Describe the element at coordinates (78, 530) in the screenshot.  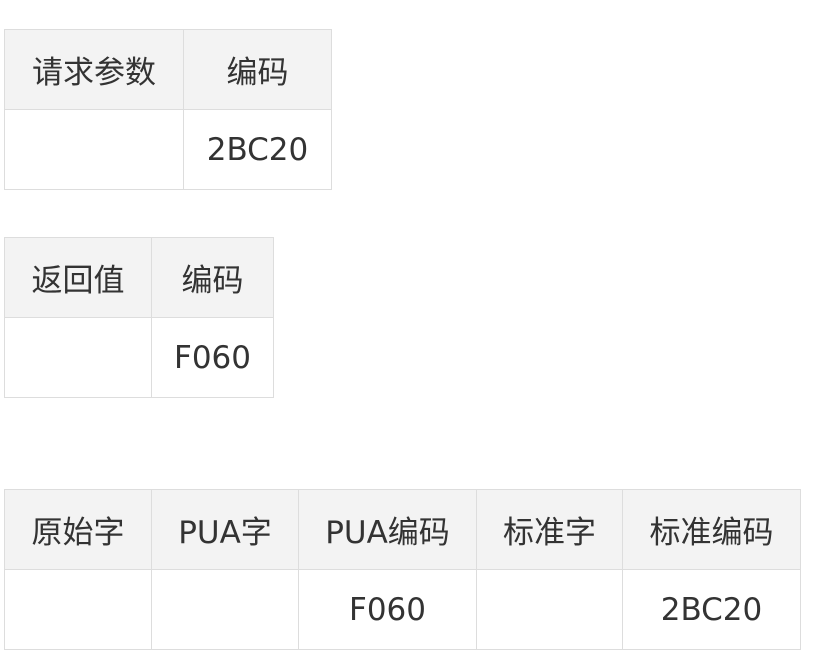
I see `header-original-char: 原始字` at that location.